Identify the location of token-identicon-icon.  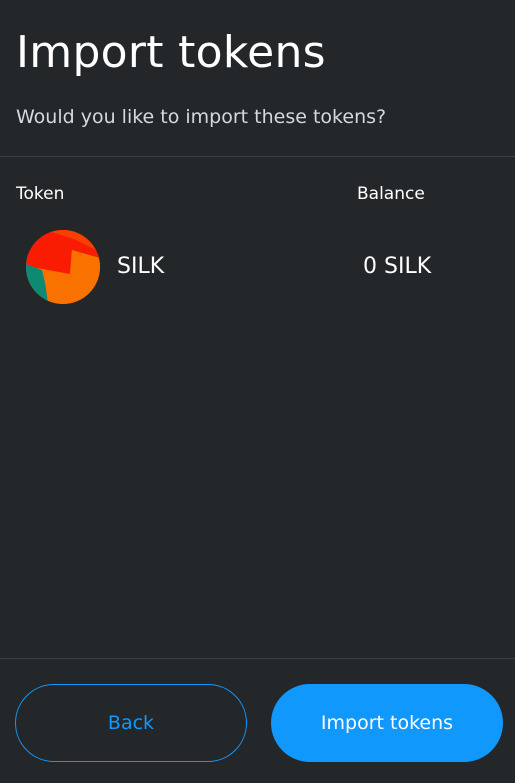
(63, 267).